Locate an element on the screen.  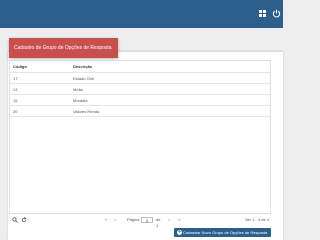
column-header-description: Descrição is located at coordinates (170, 67).